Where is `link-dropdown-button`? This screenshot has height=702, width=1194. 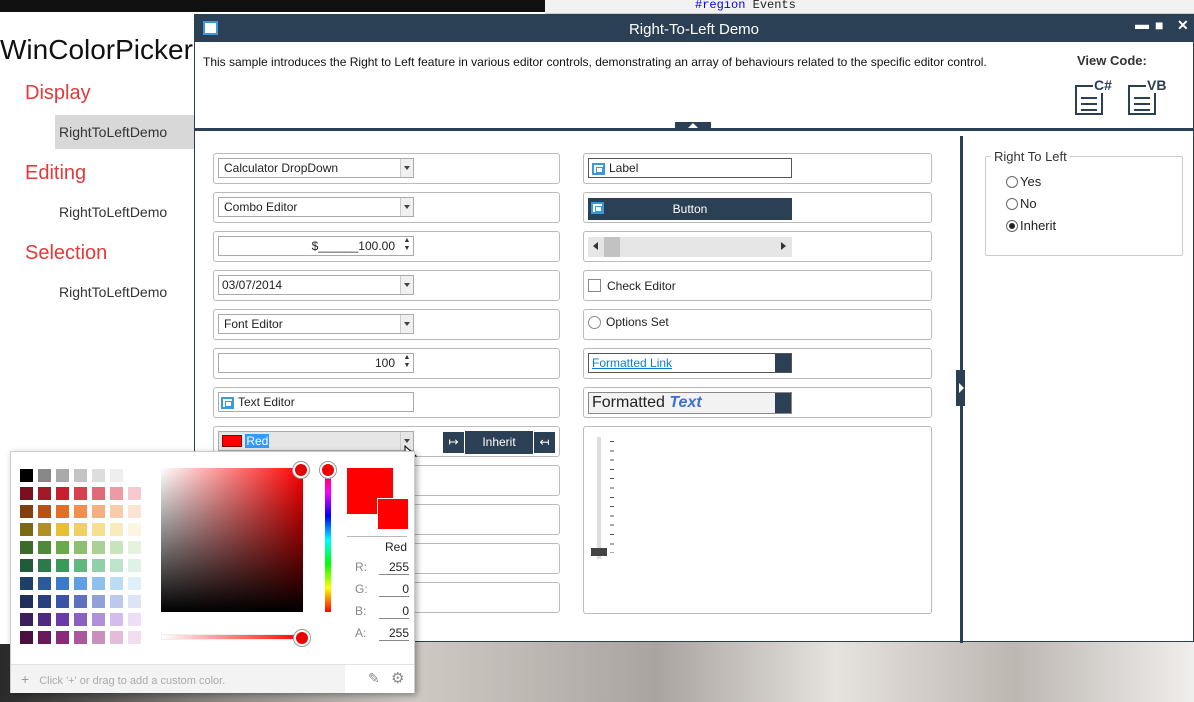
link-dropdown-button is located at coordinates (783, 363).